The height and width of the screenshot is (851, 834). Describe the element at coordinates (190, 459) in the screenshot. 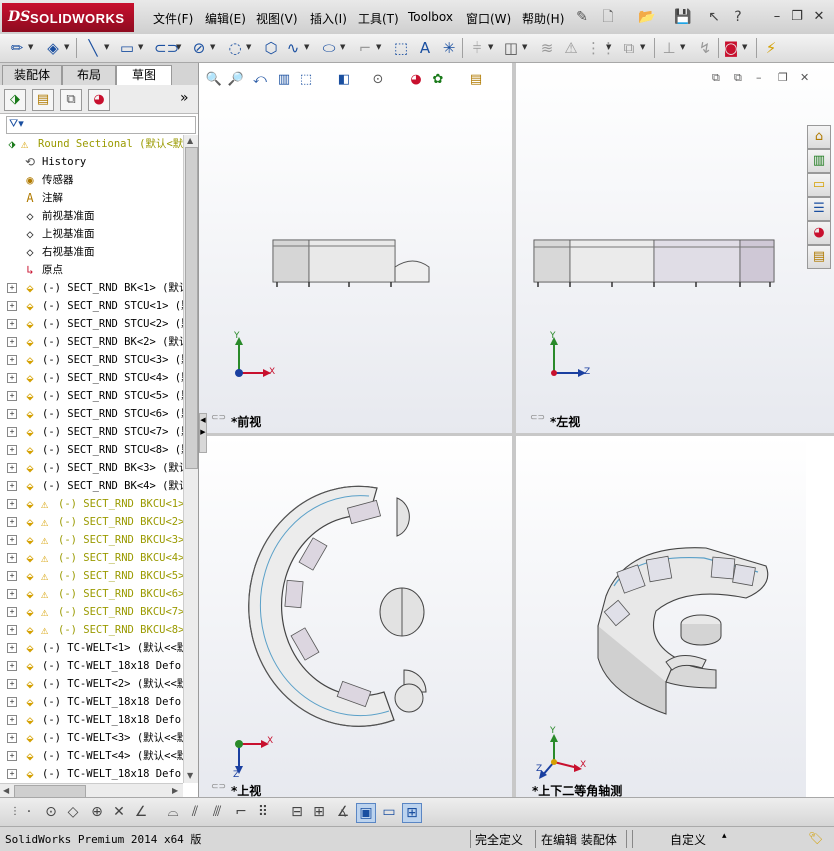

I see `tree-vertical-scrollbar: ▲ ▼` at that location.